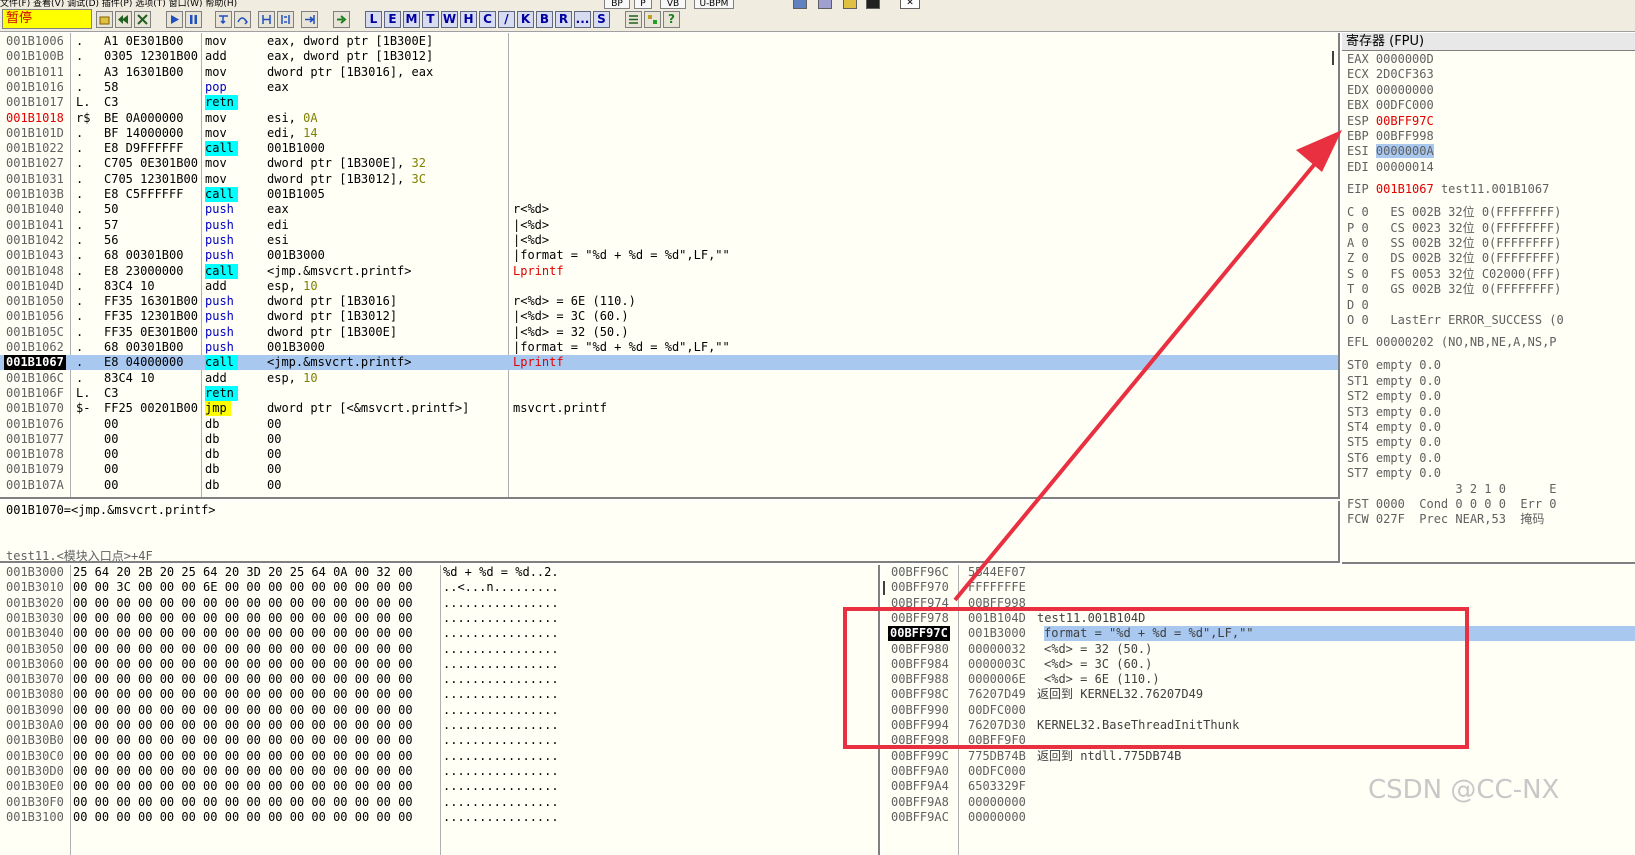  I want to click on fpu-status-word: FST 0000 Cond 0 0 0 0 Err 0, so click(1452, 504).